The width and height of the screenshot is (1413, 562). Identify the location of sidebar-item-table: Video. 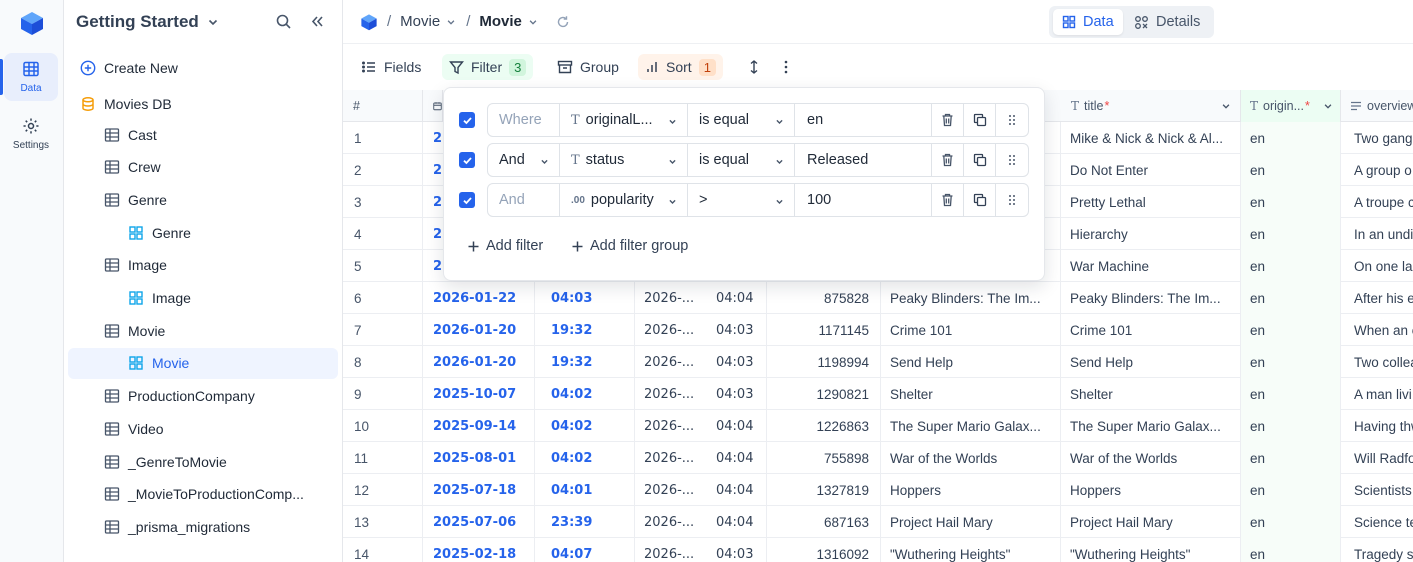
(203, 428).